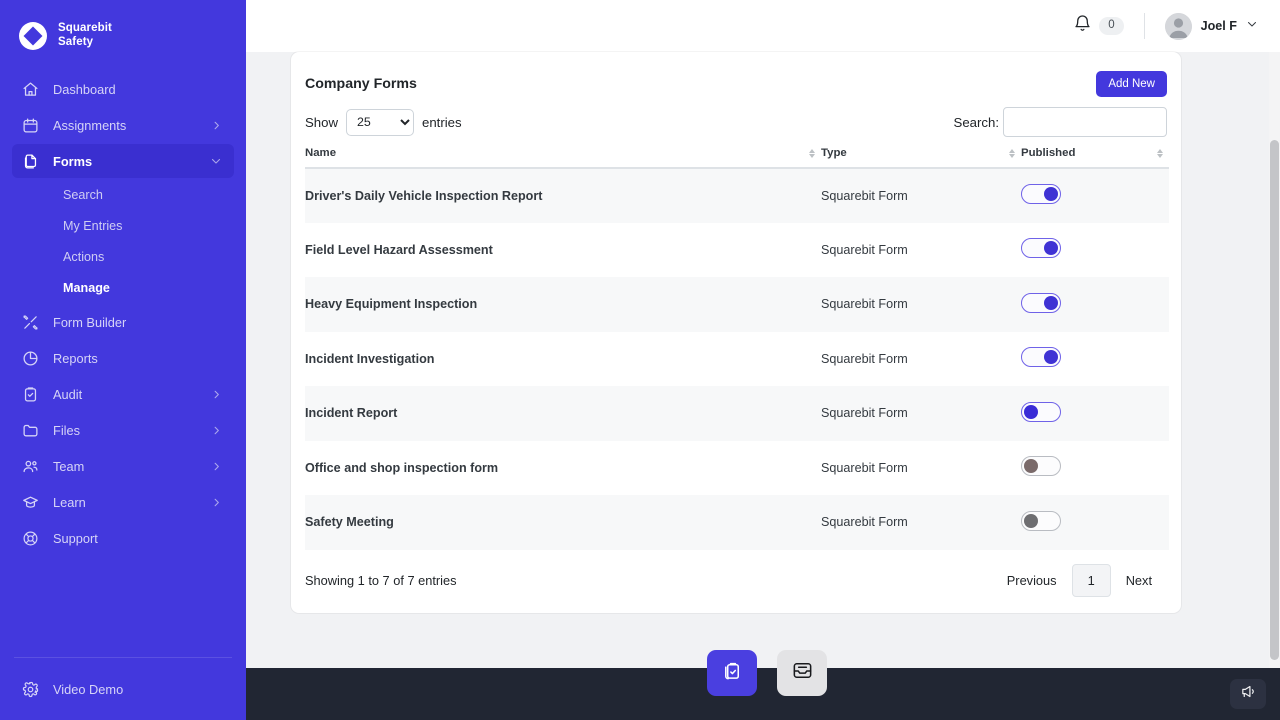 This screenshot has width=1280, height=720. I want to click on sidebar-item-files: Files, so click(123, 430).